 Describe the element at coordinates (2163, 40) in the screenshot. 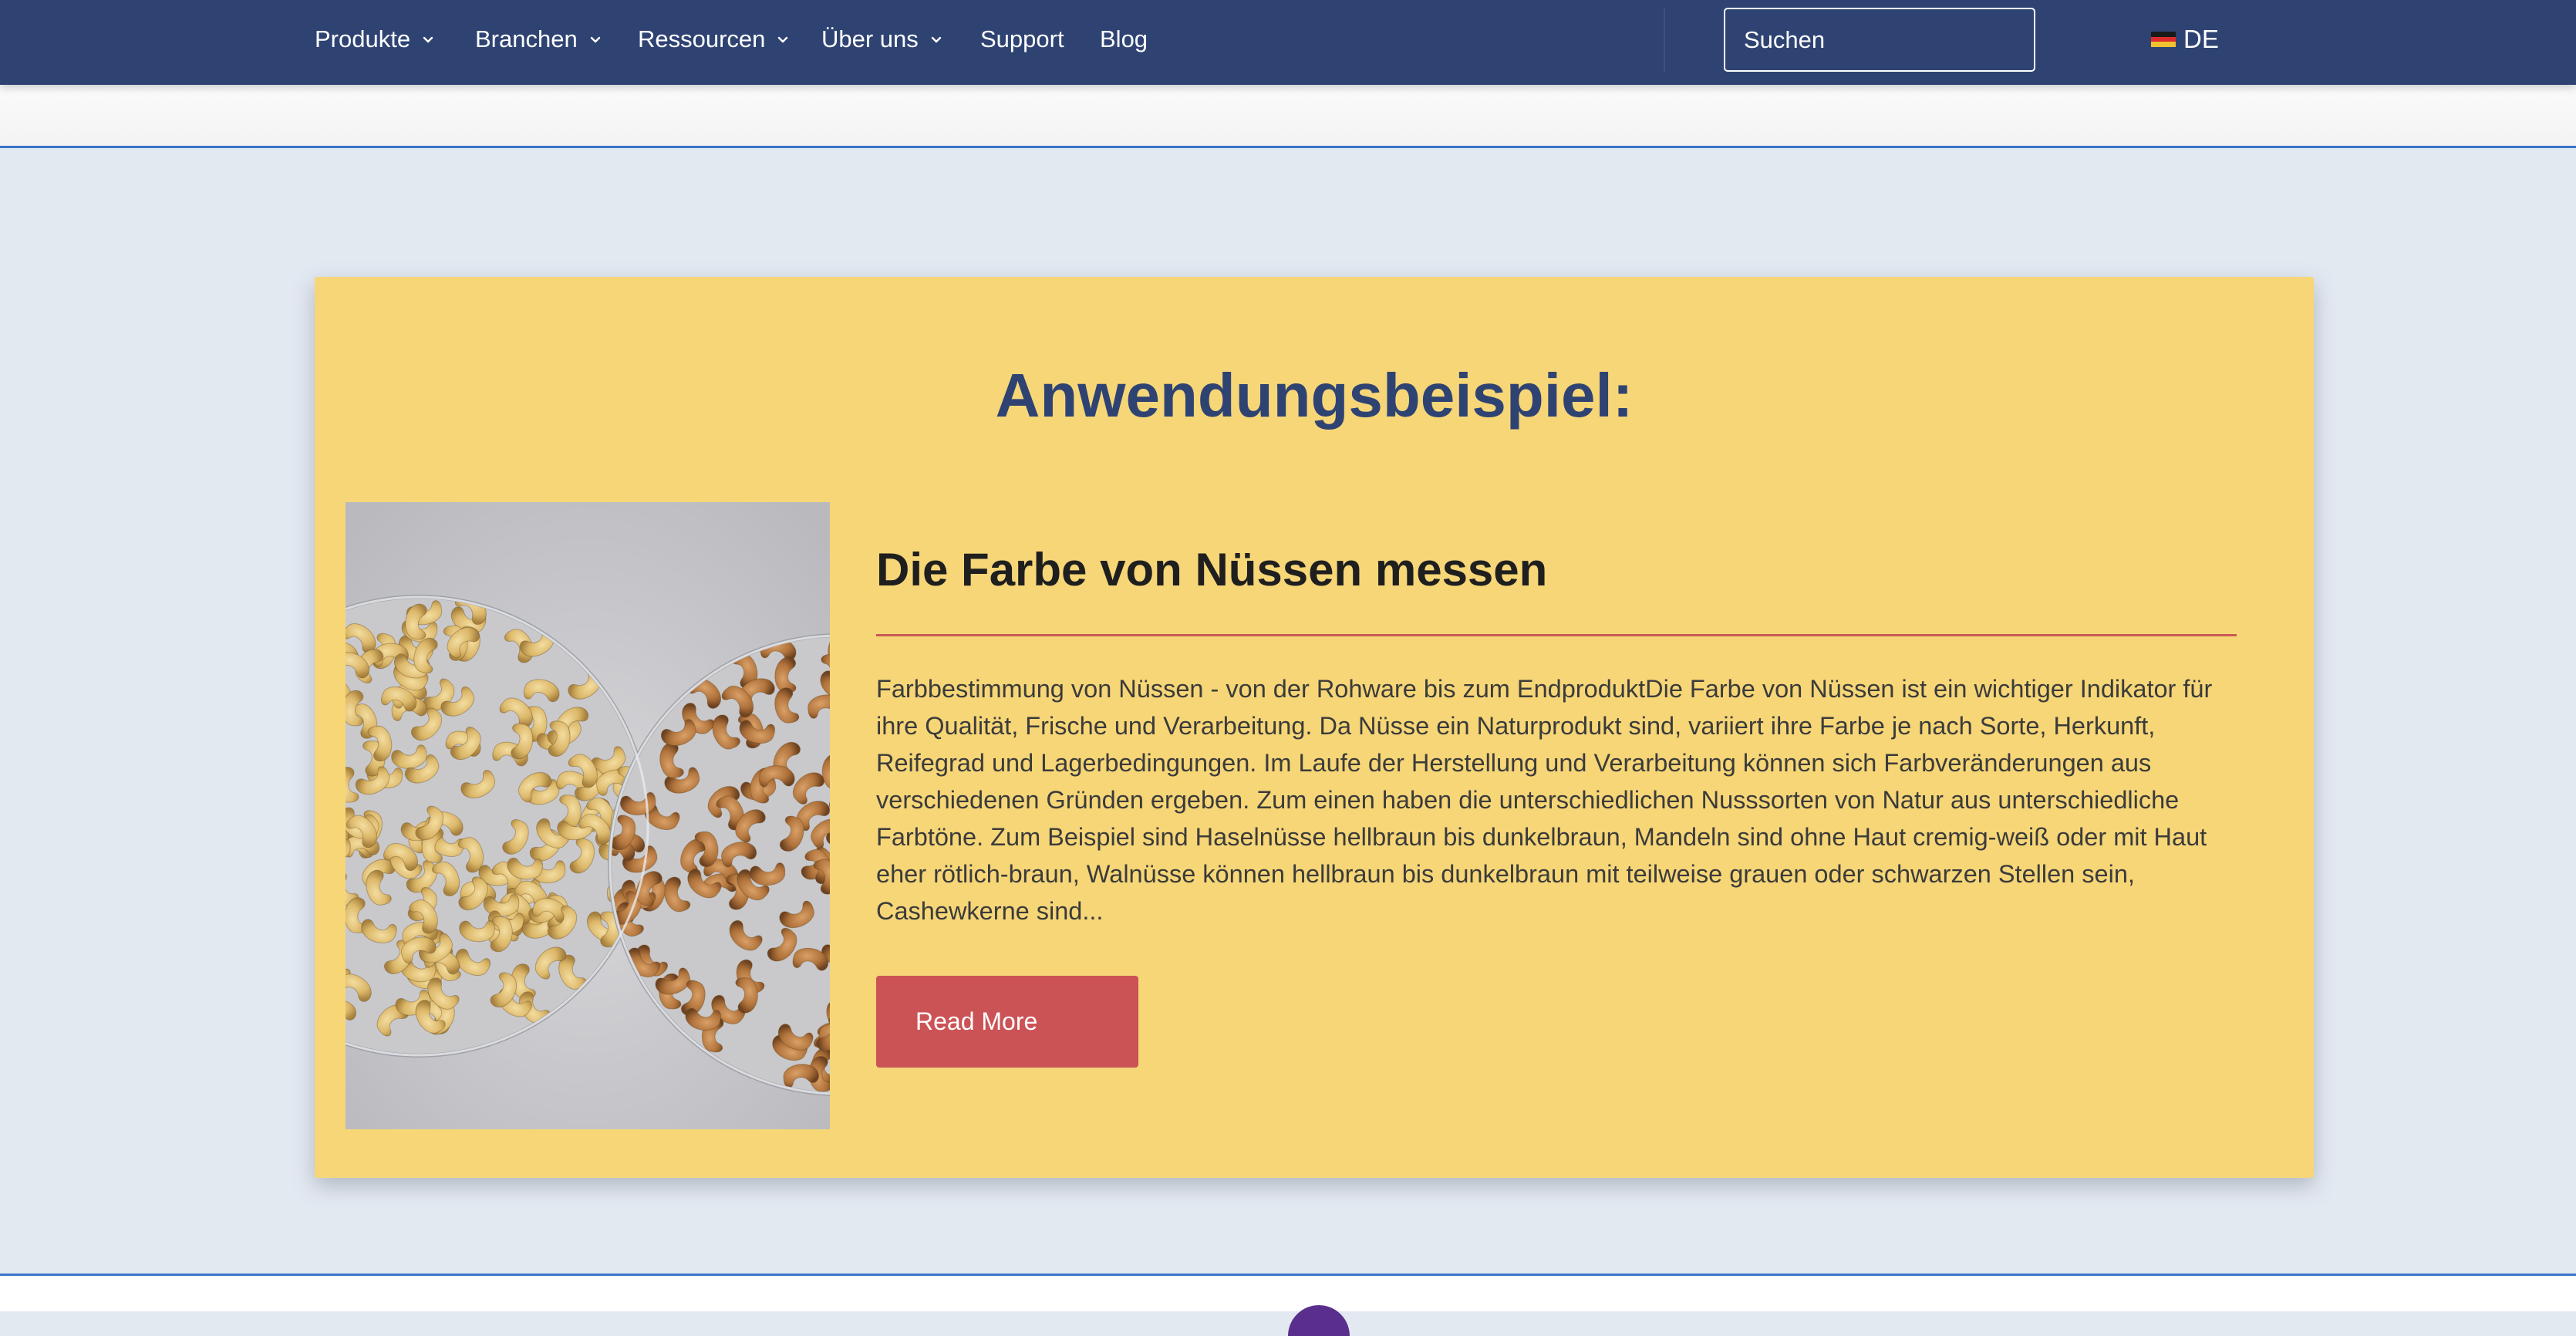

I see `flag-germany-icon` at that location.